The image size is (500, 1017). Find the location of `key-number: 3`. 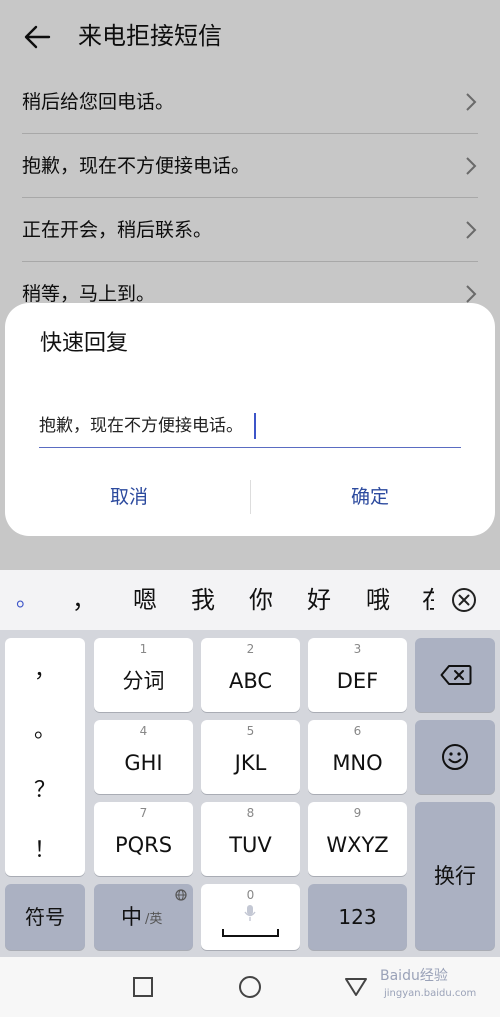

key-number: 3 is located at coordinates (357, 649).